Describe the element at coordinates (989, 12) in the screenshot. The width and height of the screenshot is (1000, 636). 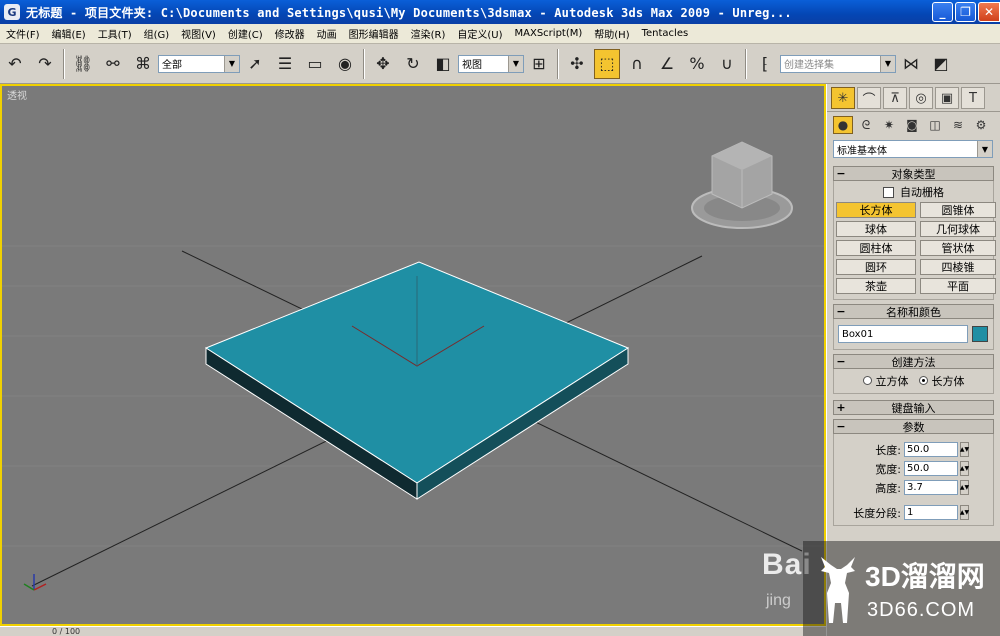
I see `close-button: ✕` at that location.